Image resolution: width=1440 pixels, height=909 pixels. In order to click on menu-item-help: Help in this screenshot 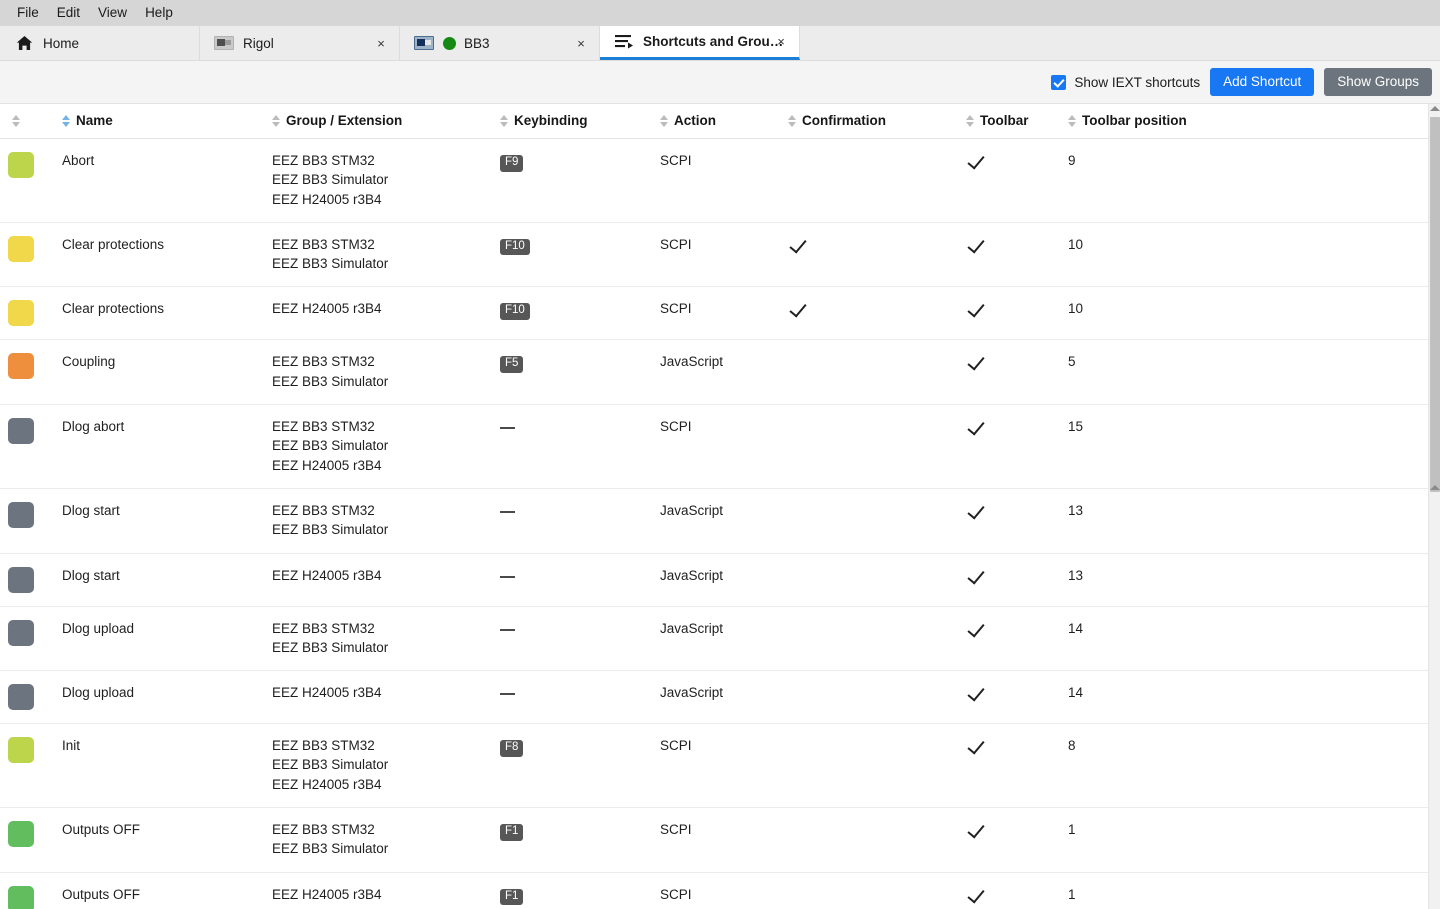, I will do `click(159, 13)`.